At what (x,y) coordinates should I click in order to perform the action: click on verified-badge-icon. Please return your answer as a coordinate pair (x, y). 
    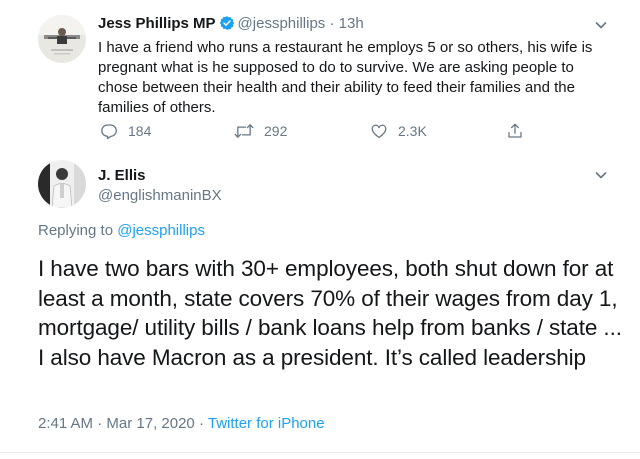
    Looking at the image, I should click on (227, 23).